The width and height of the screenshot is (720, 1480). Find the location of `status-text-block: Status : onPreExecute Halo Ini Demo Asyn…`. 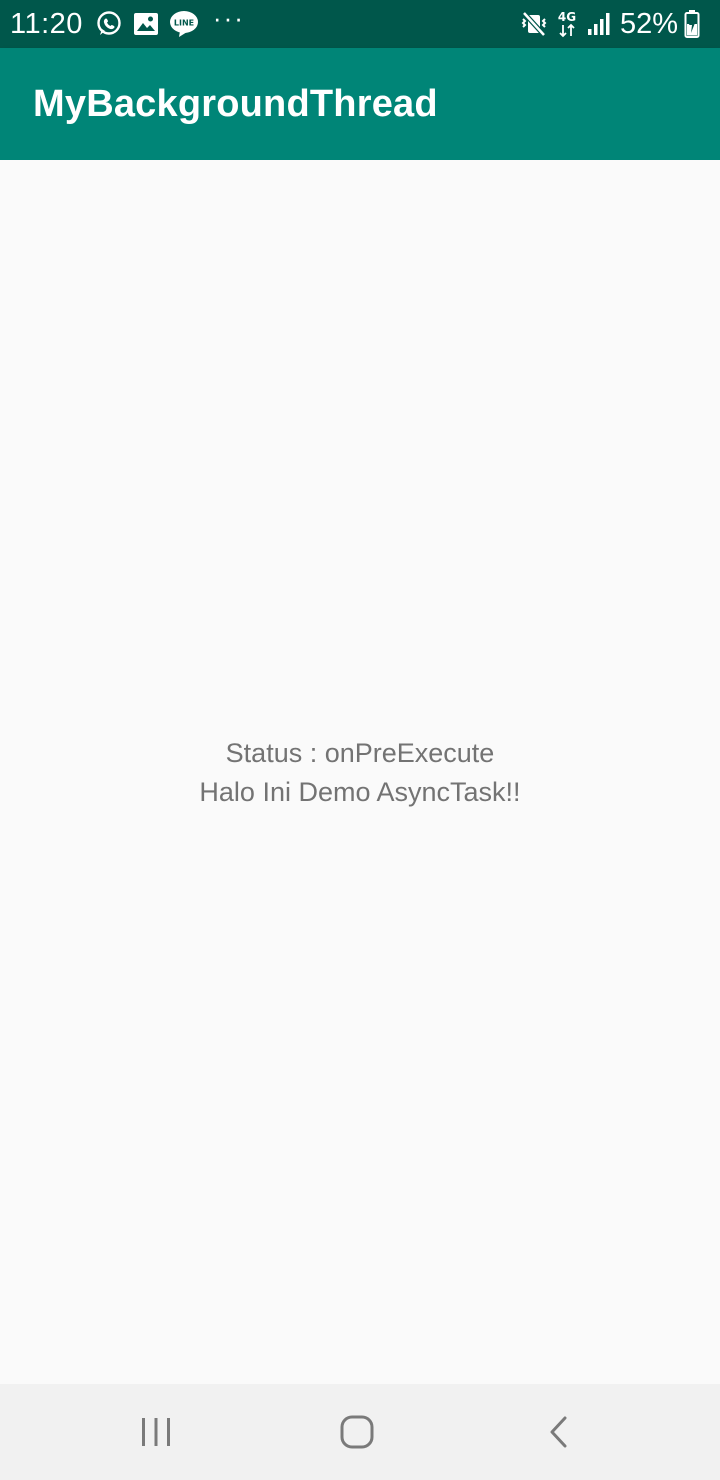

status-text-block: Status : onPreExecute Halo Ini Demo Asyn… is located at coordinates (360, 773).